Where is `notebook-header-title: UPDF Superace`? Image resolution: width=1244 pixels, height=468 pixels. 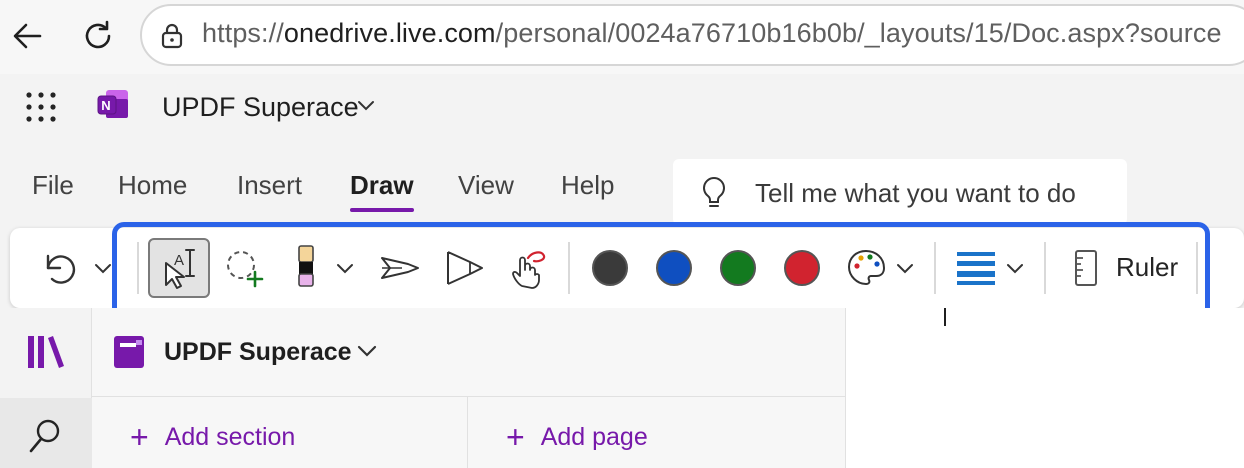 notebook-header-title: UPDF Superace is located at coordinates (258, 352).